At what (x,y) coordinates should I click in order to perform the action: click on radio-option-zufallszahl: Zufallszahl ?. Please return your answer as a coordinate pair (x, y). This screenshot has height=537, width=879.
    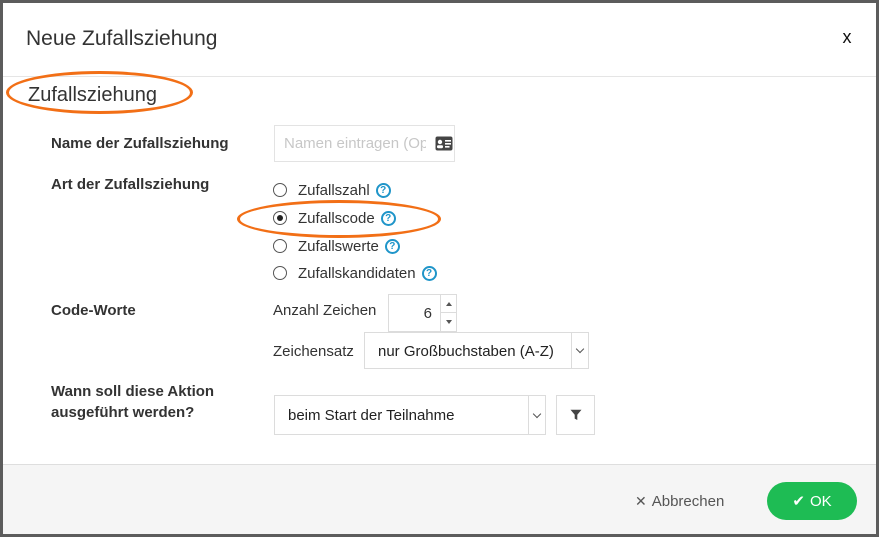
    Looking at the image, I should click on (332, 190).